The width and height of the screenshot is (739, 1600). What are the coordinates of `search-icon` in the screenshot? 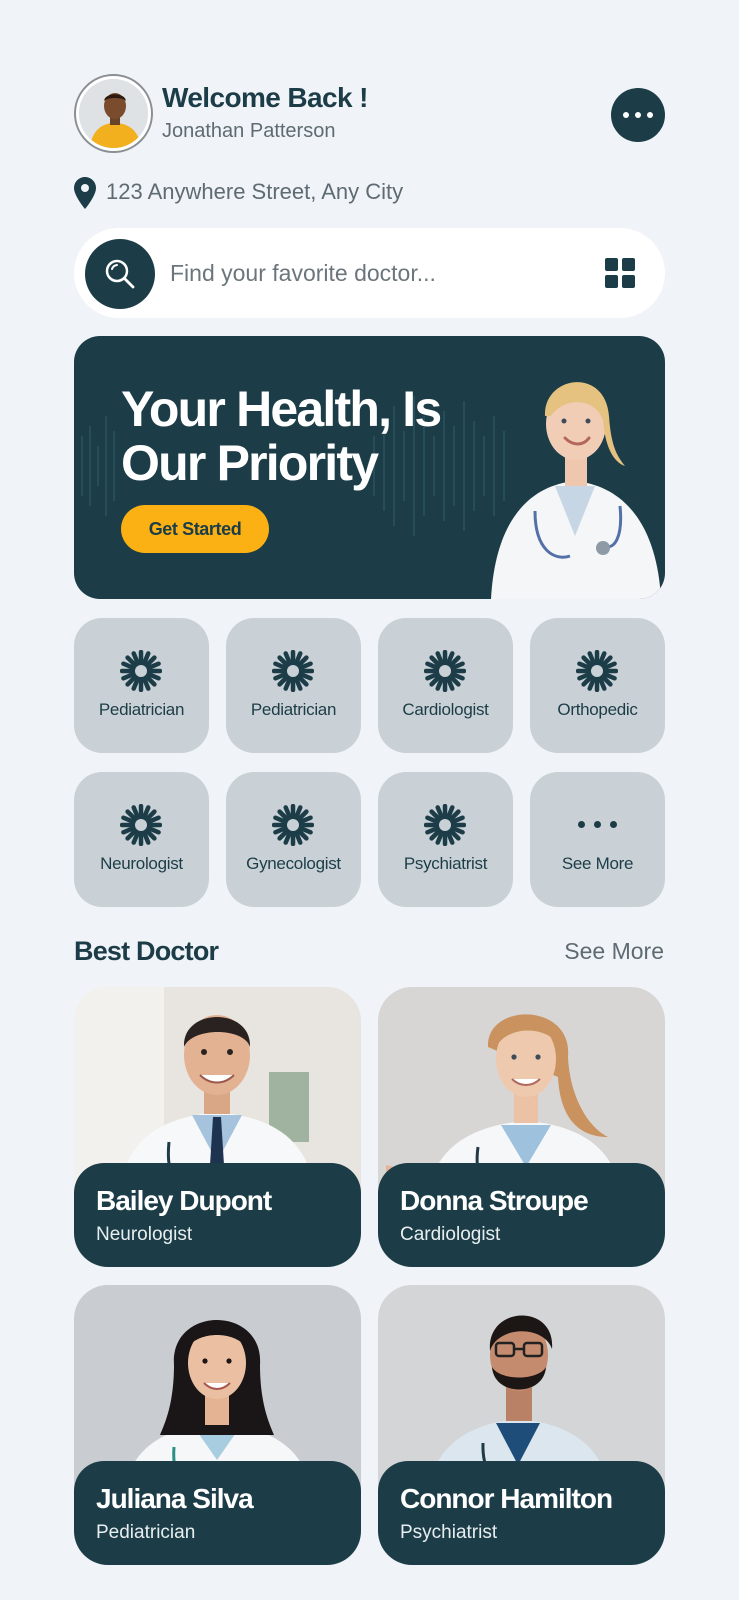 It's located at (120, 274).